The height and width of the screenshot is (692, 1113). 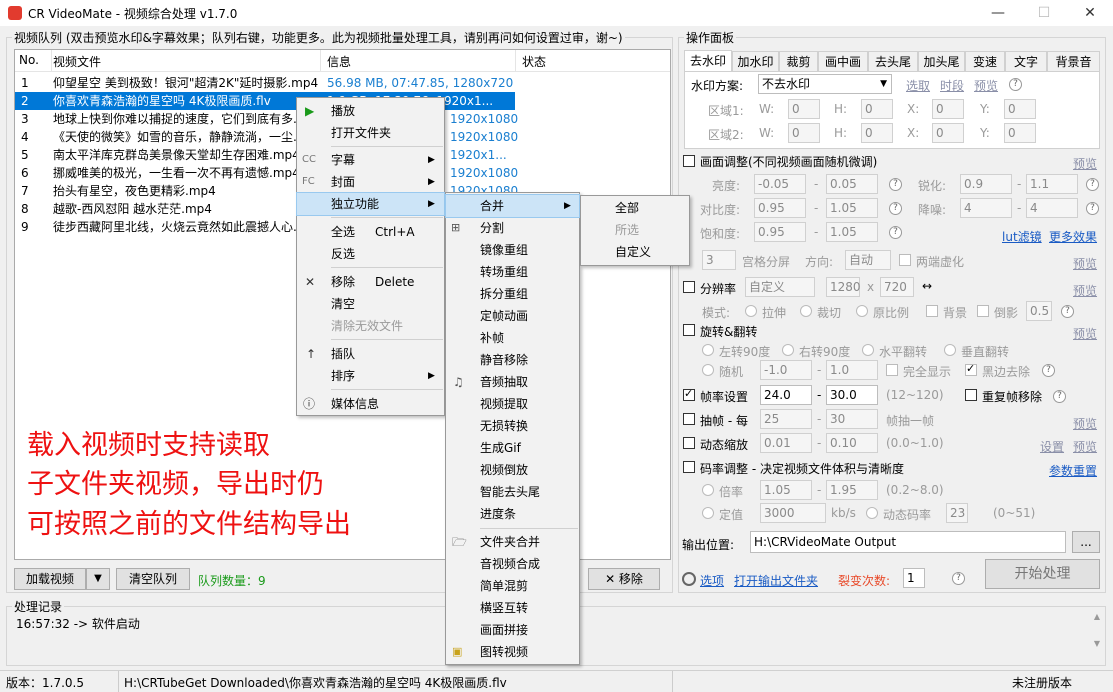 What do you see at coordinates (512, 630) in the screenshot?
I see `submenu-stitch: 画面拼接` at bounding box center [512, 630].